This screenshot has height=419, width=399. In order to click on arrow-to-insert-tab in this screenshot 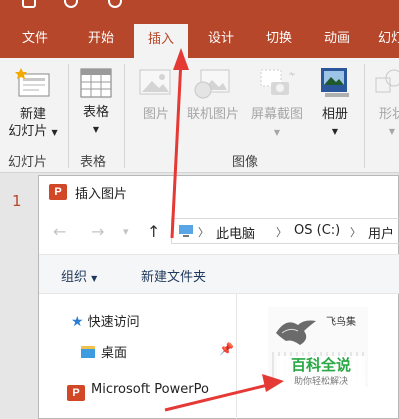, I will do `click(179, 143)`.